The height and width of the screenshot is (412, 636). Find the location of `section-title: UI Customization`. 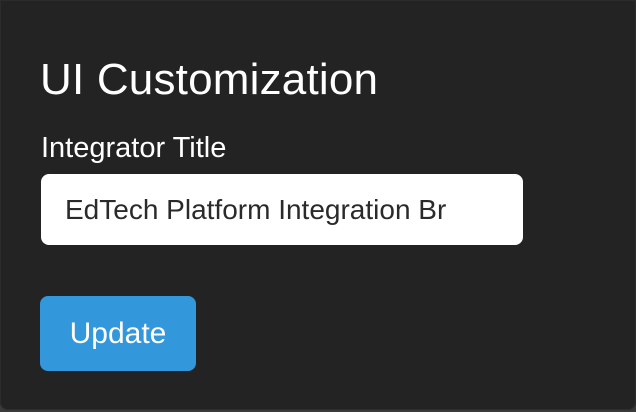

section-title: UI Customization is located at coordinates (209, 79).